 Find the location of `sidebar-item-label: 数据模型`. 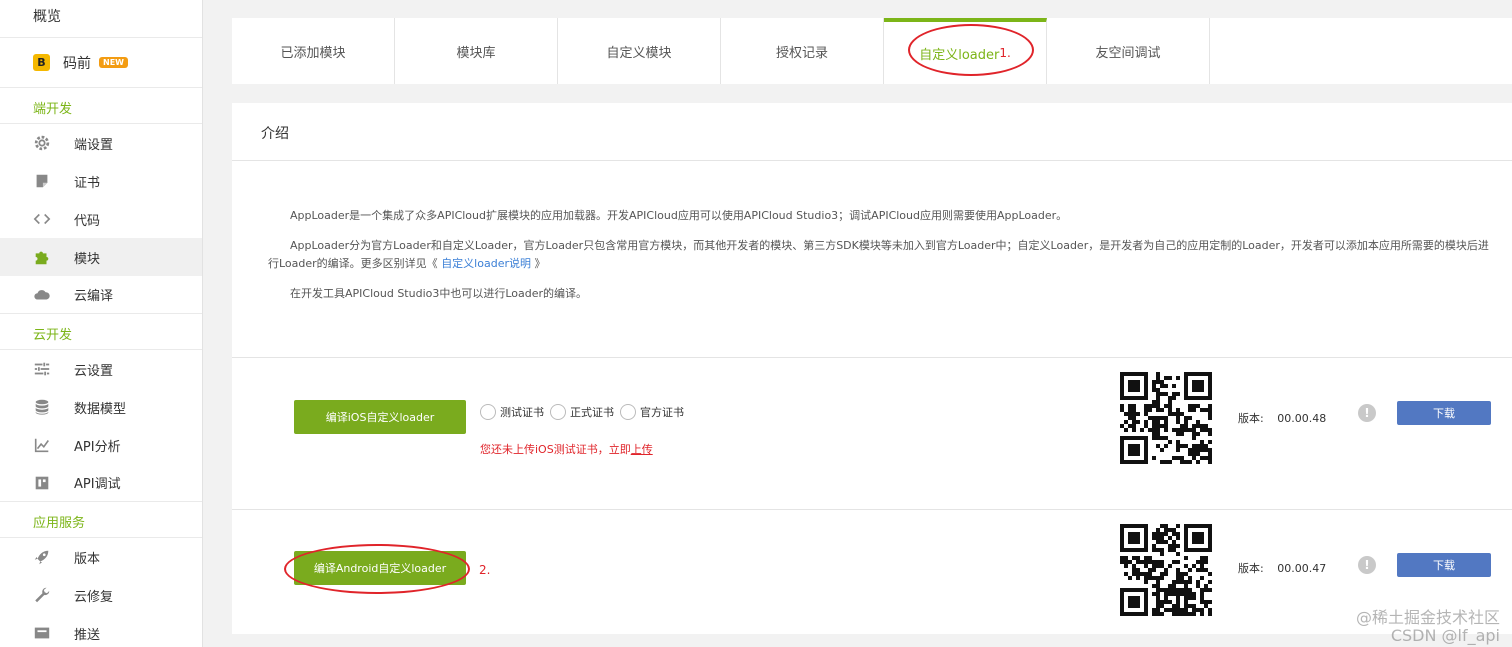

sidebar-item-label: 数据模型 is located at coordinates (100, 409).